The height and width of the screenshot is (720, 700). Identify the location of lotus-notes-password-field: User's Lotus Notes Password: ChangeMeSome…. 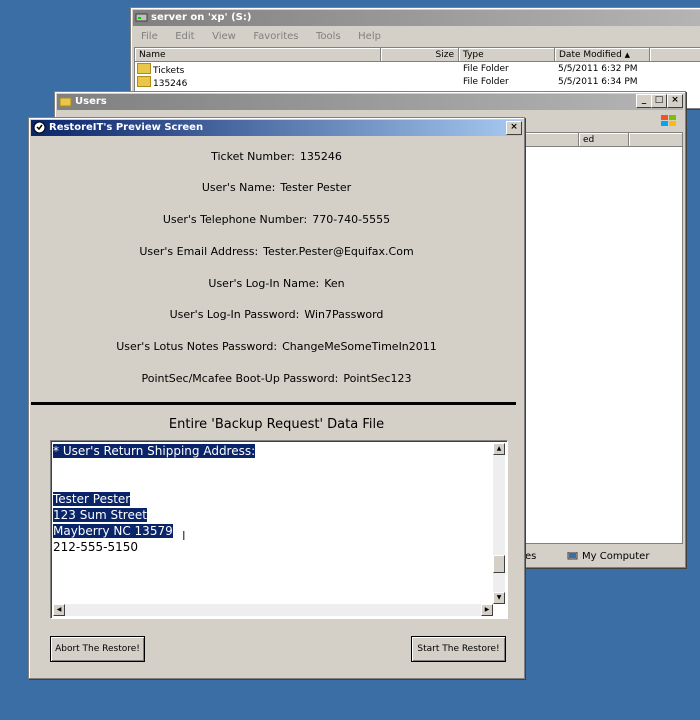
(276, 346).